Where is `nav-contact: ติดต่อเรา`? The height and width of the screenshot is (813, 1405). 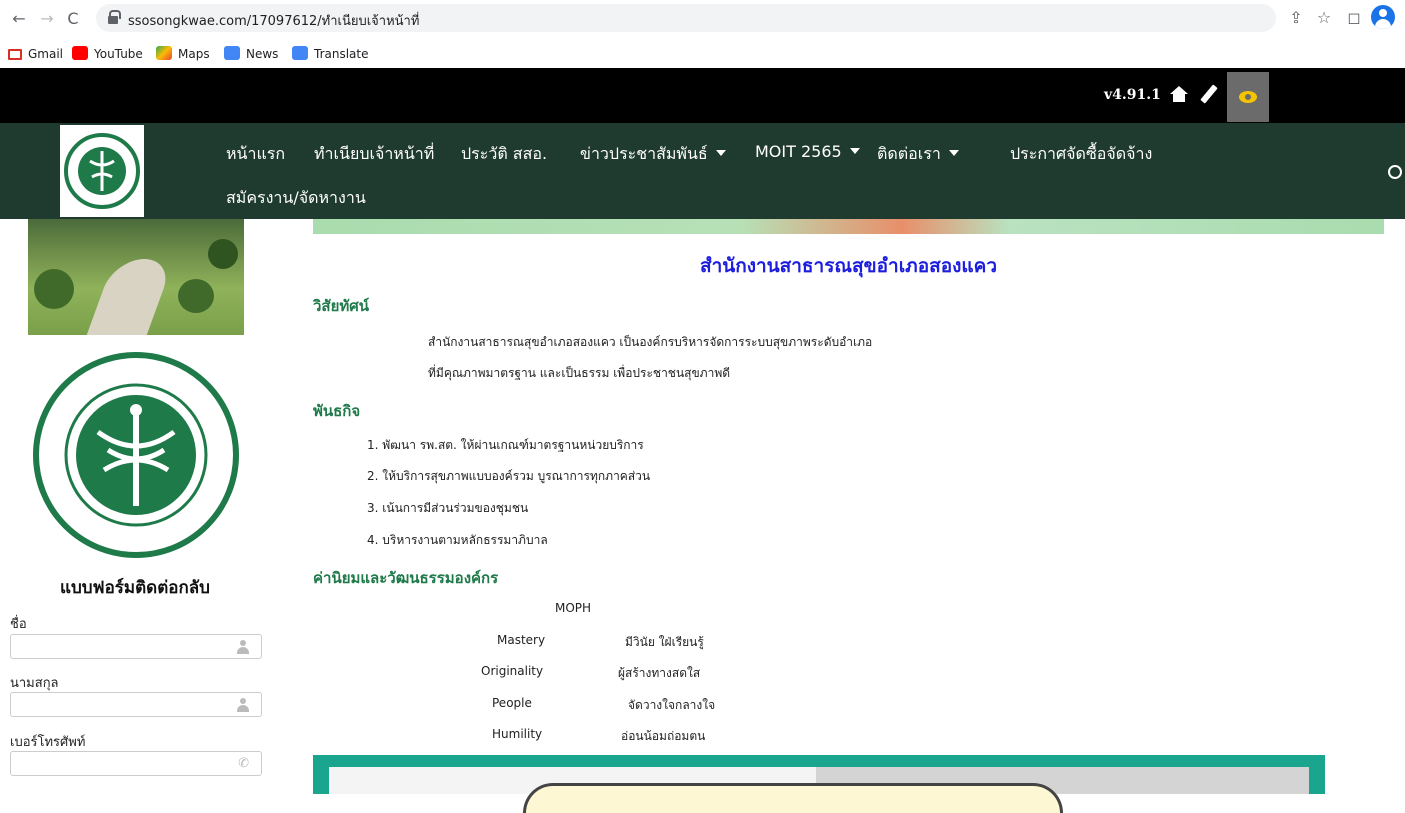 nav-contact: ติดต่อเรา is located at coordinates (918, 154).